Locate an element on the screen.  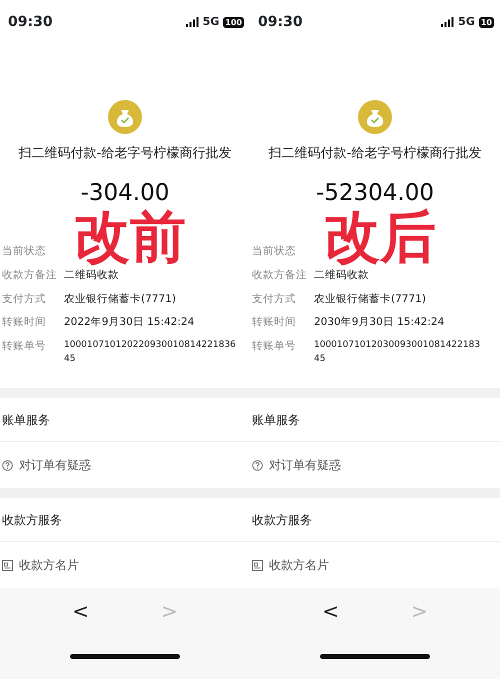
detail-value: 2022年9月30日 15:42:24 is located at coordinates (129, 322).